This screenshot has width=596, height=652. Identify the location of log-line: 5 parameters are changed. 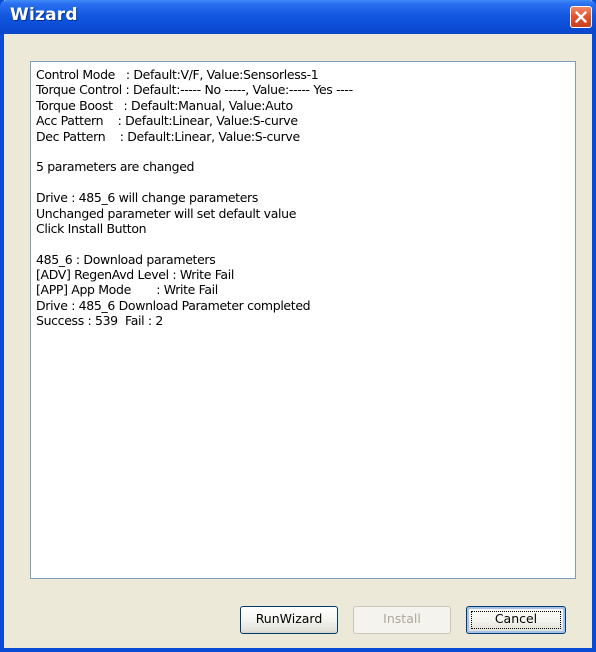
(115, 167).